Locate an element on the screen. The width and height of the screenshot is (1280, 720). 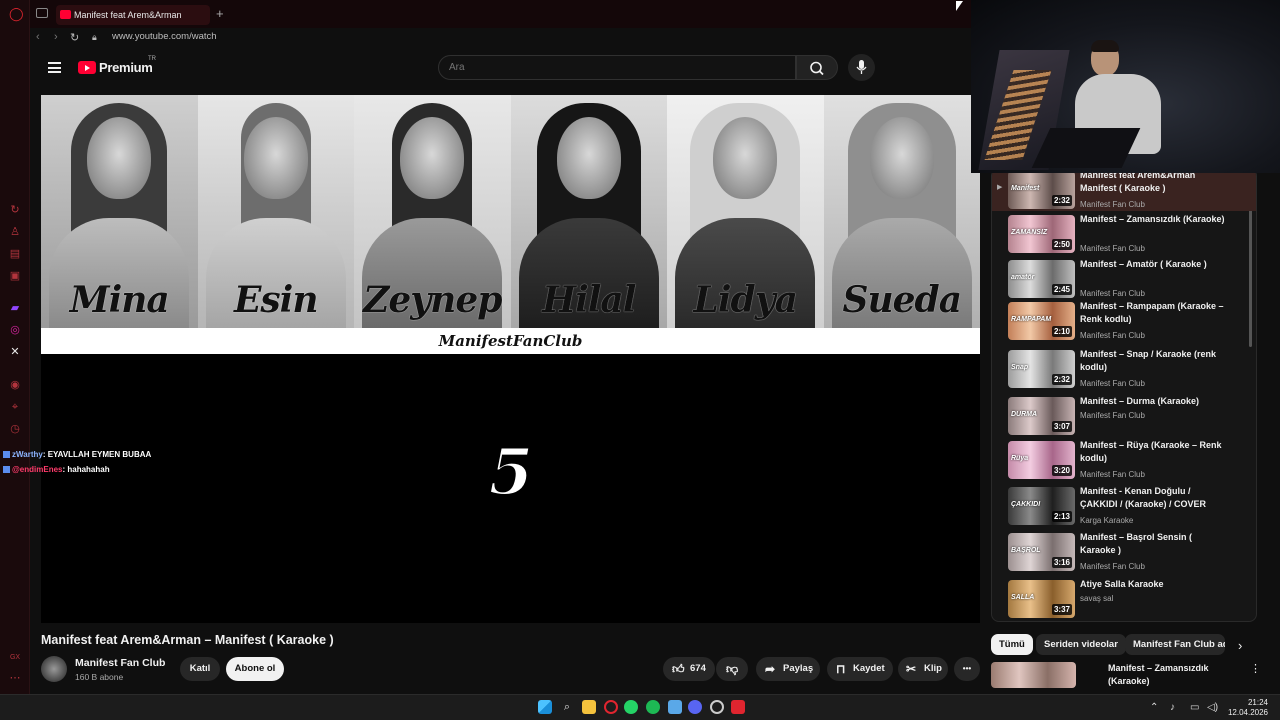
chevron-right-icon: › is located at coordinates (1240, 645).